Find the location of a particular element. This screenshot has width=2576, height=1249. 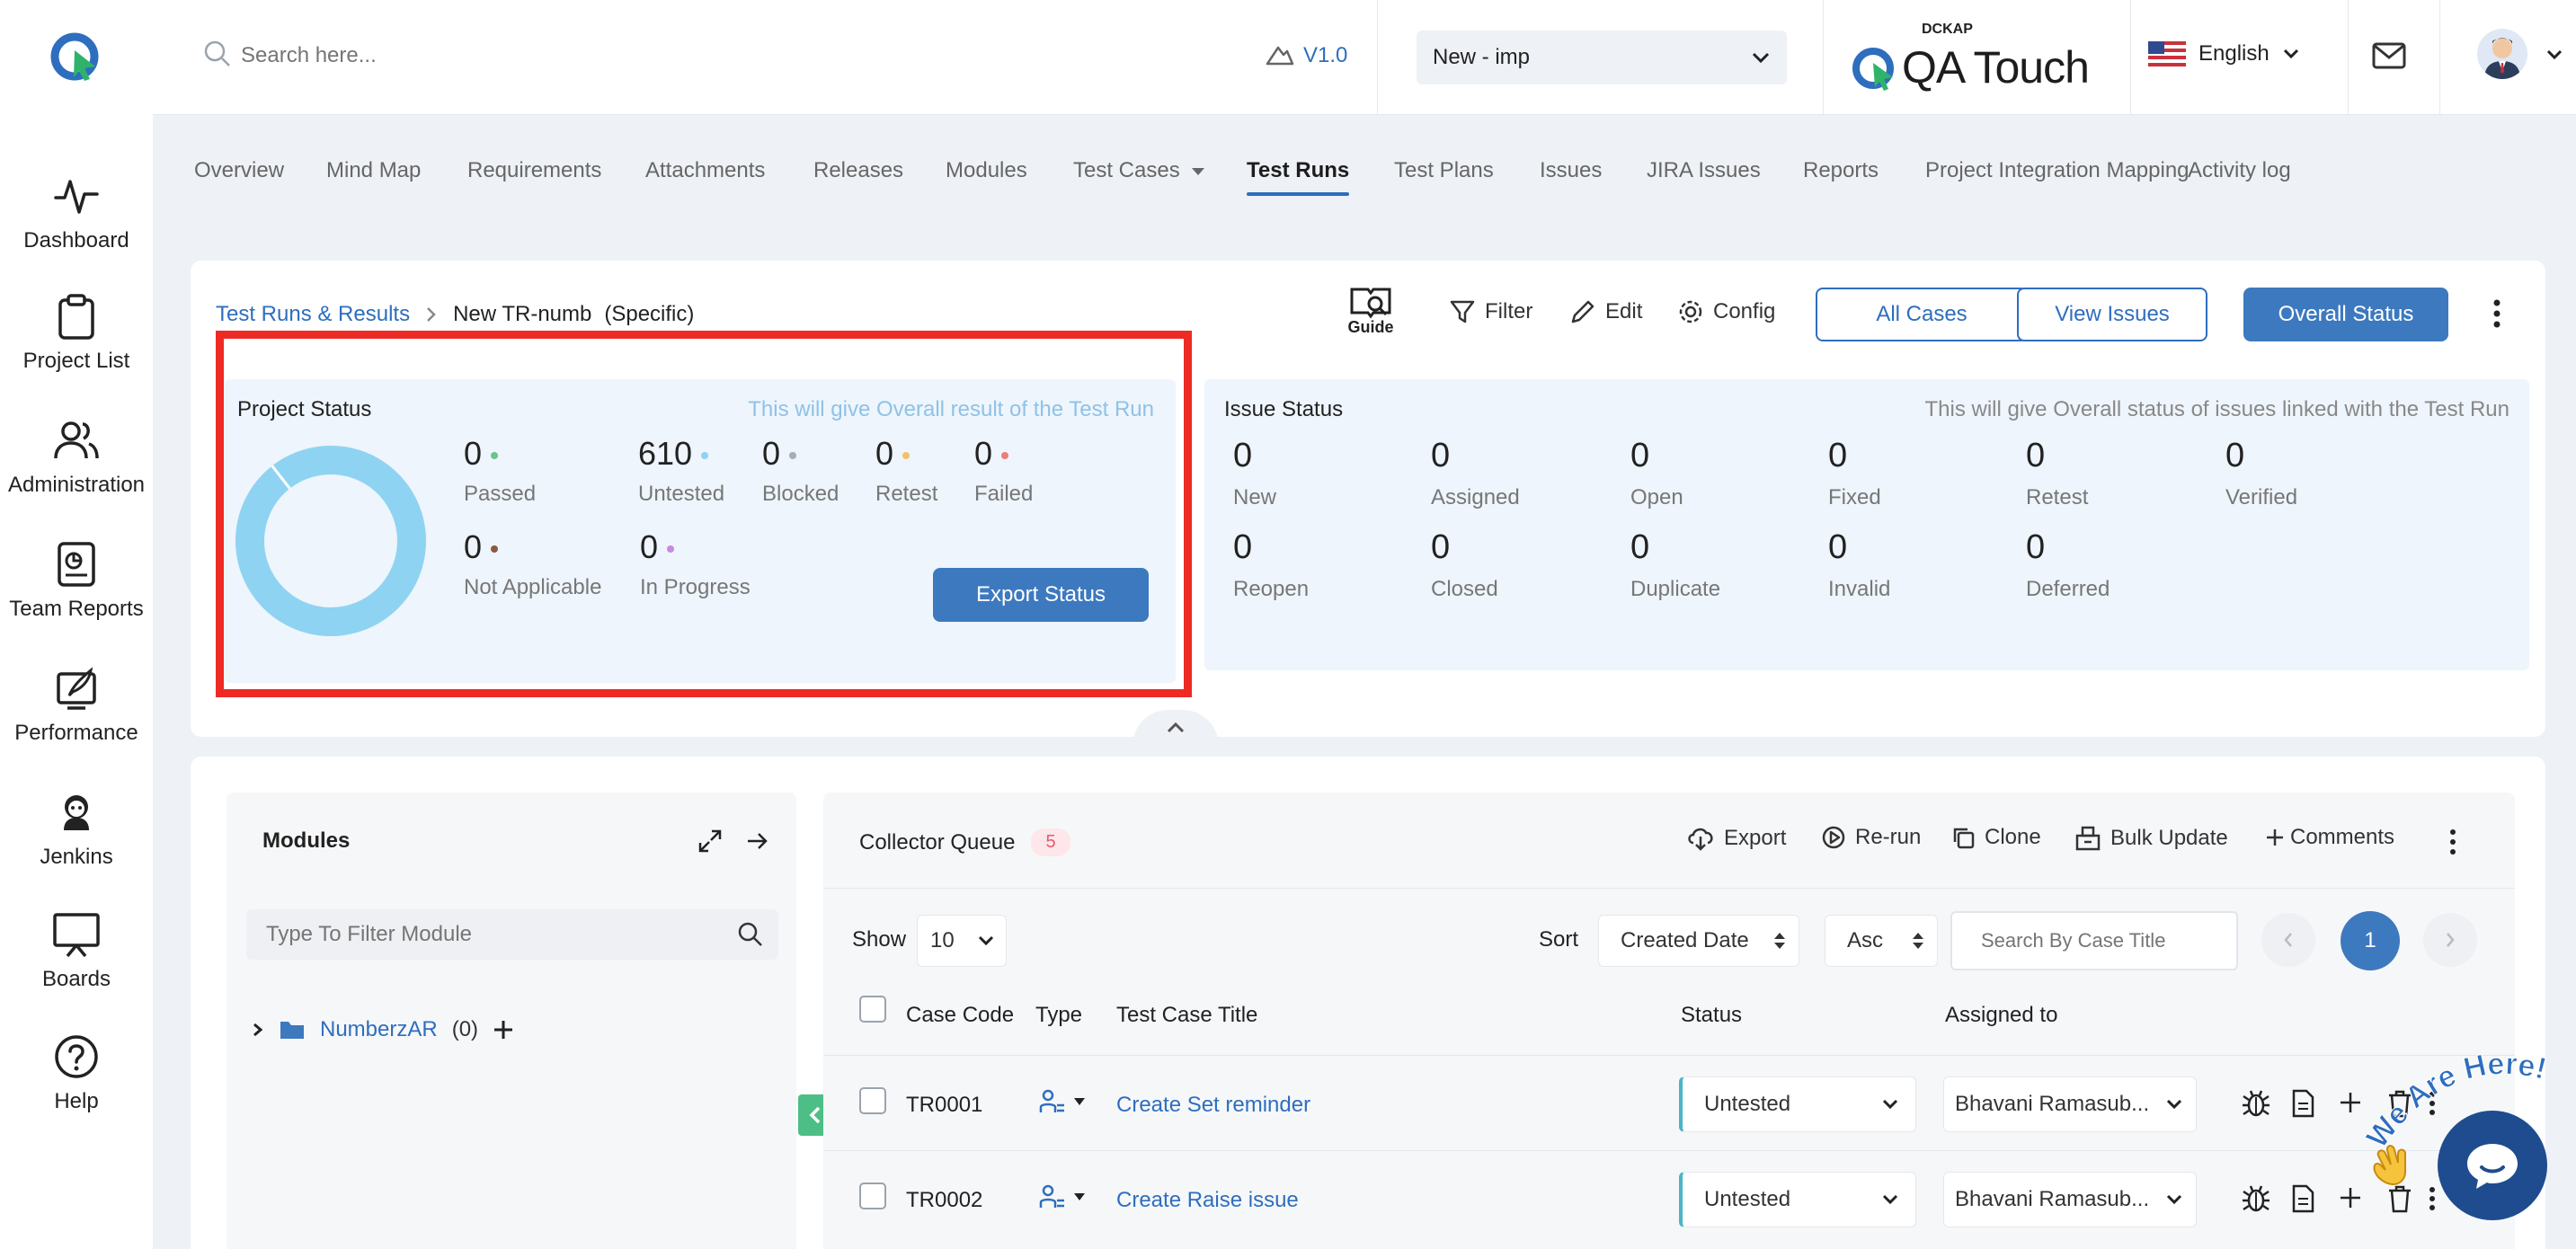

sidebar-item-performance: Performance is located at coordinates (76, 703).